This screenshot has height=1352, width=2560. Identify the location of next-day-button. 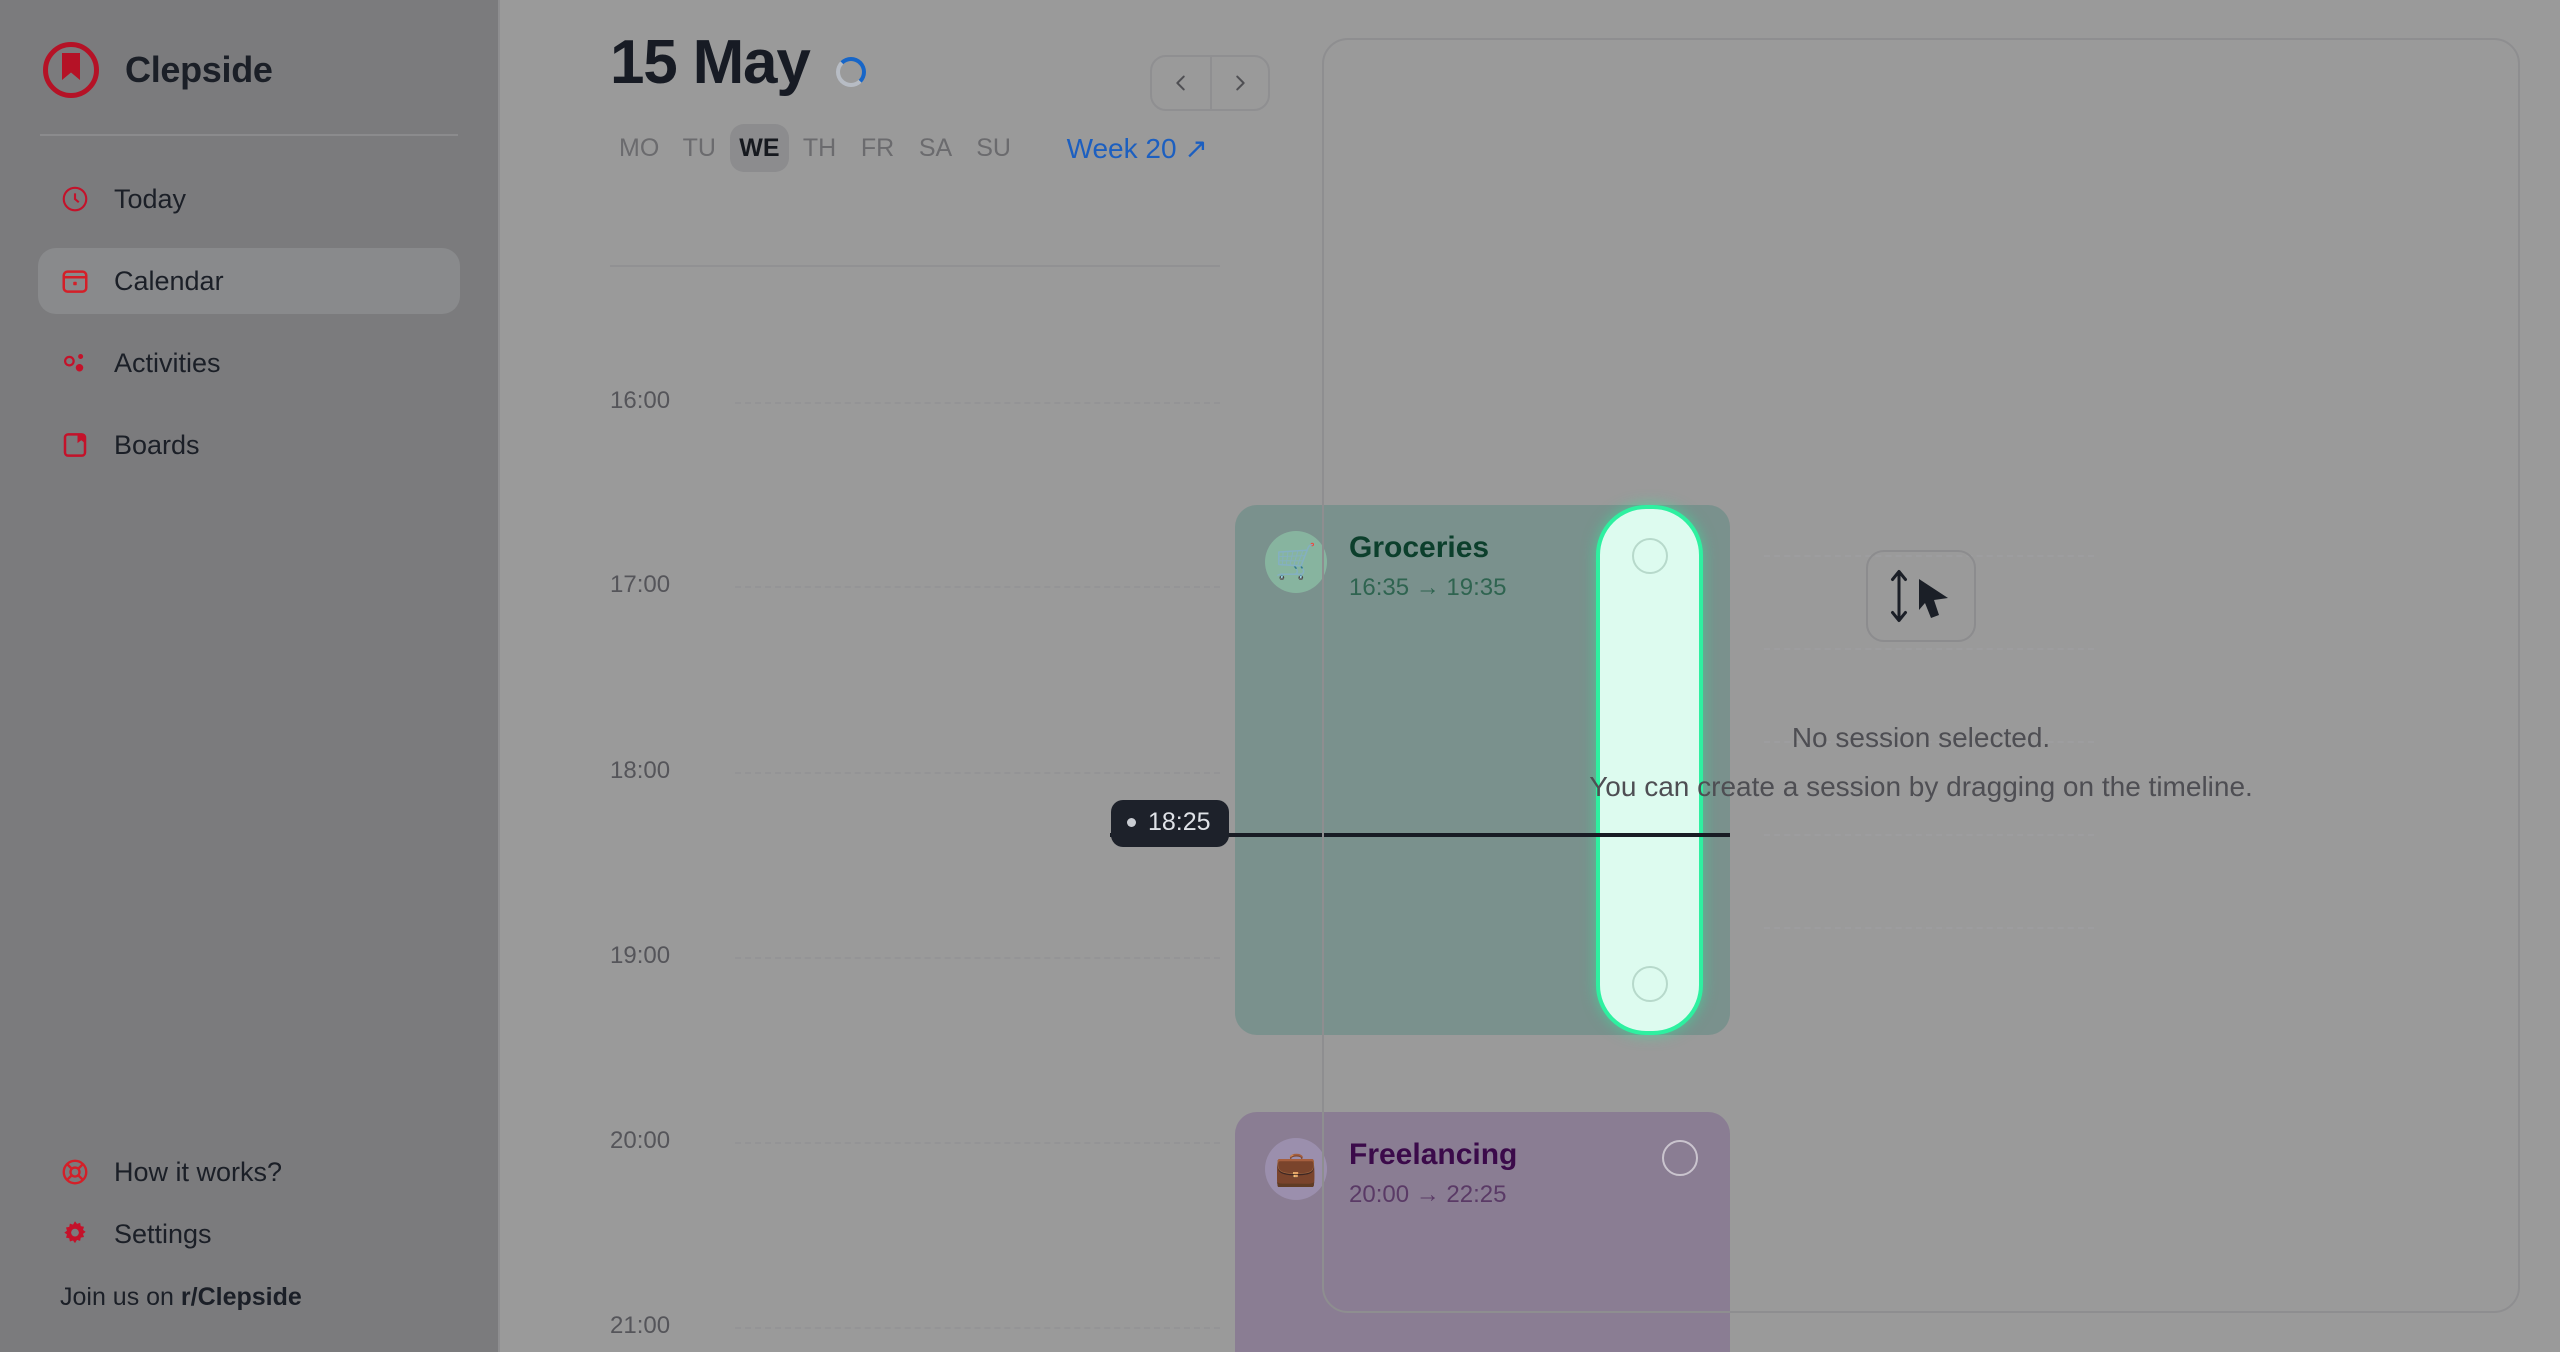
(1239, 83).